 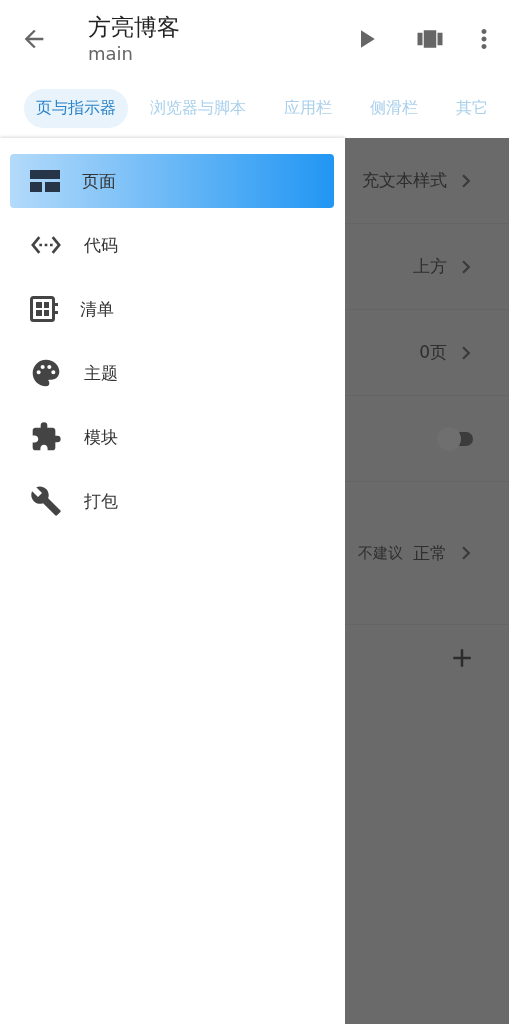 I want to click on drawer-item: 主题, so click(x=172, y=373).